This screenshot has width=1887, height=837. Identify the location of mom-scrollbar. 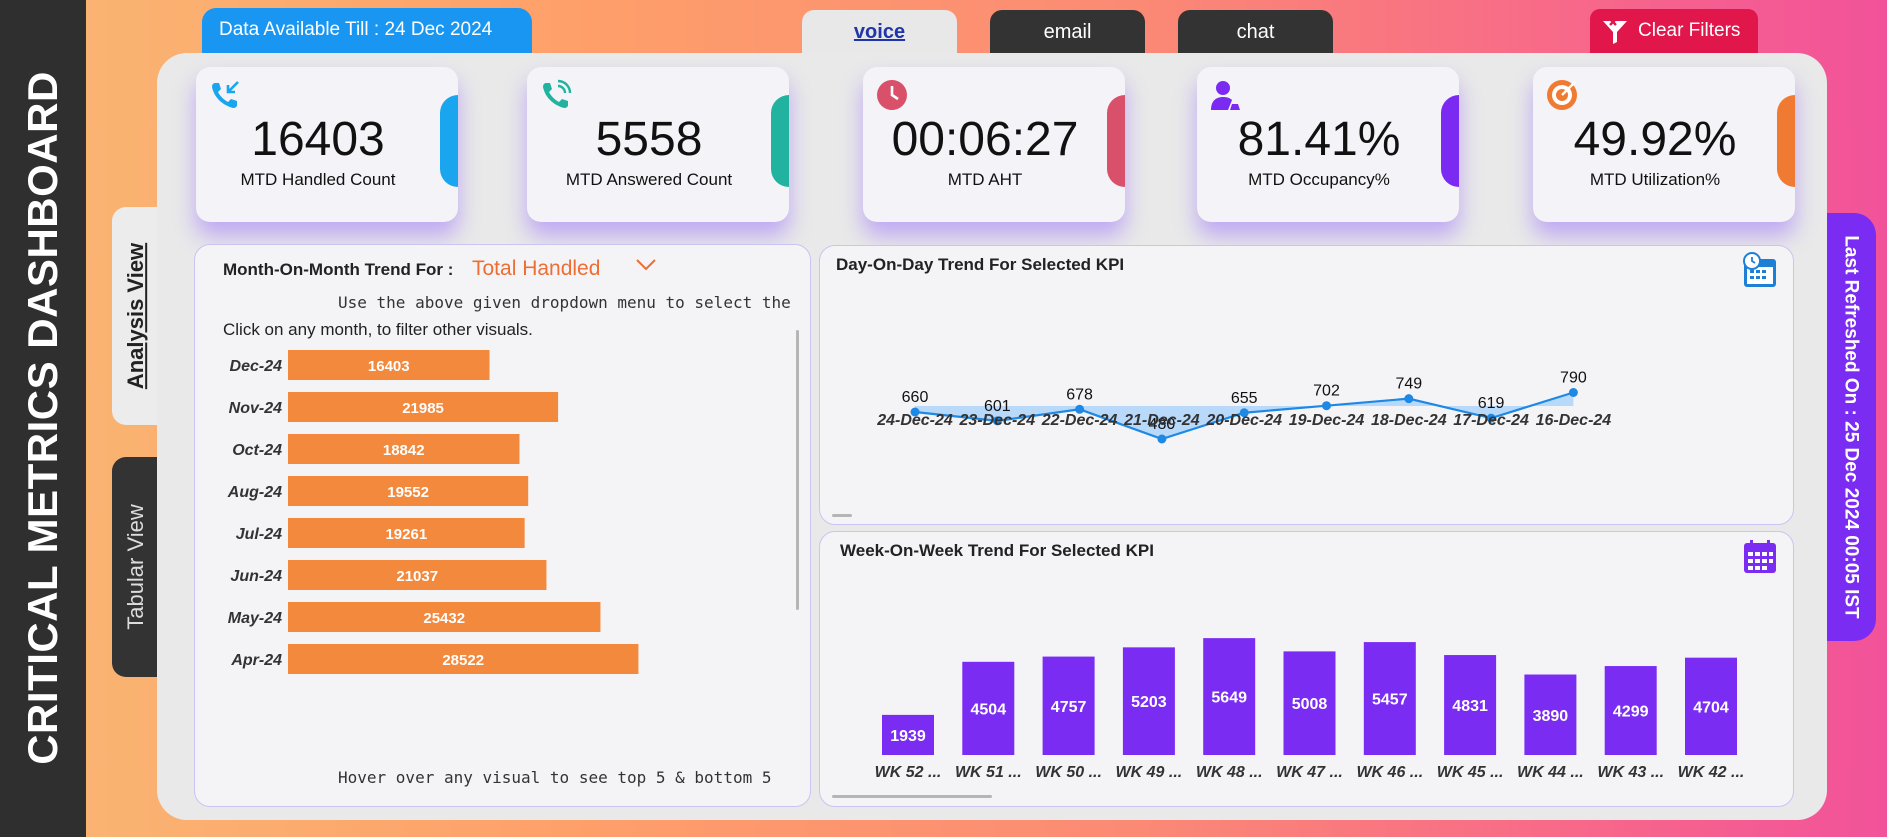
(797, 470).